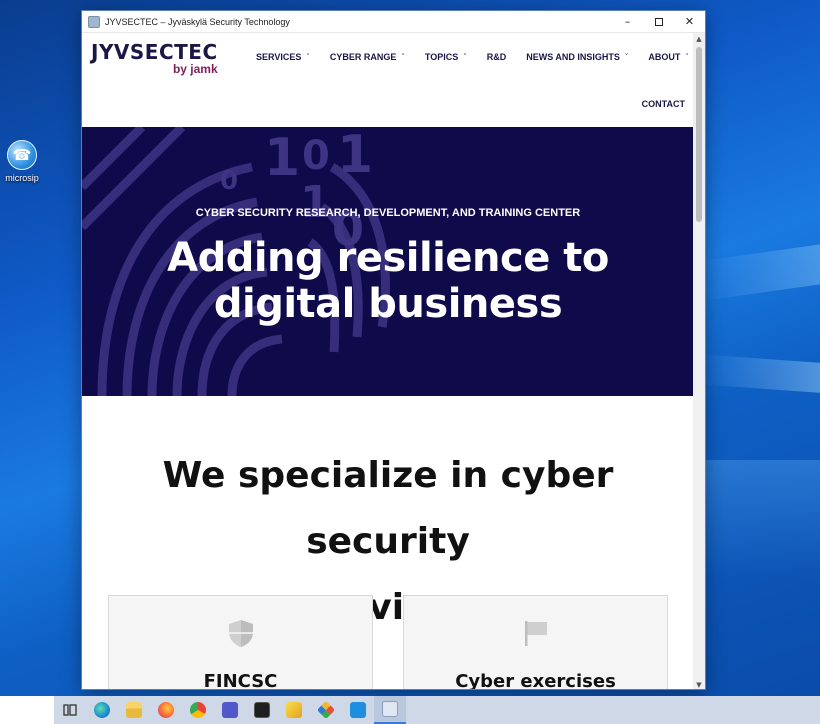  I want to click on service-card-cyber-exercises: Cyber exercises, so click(535, 642).